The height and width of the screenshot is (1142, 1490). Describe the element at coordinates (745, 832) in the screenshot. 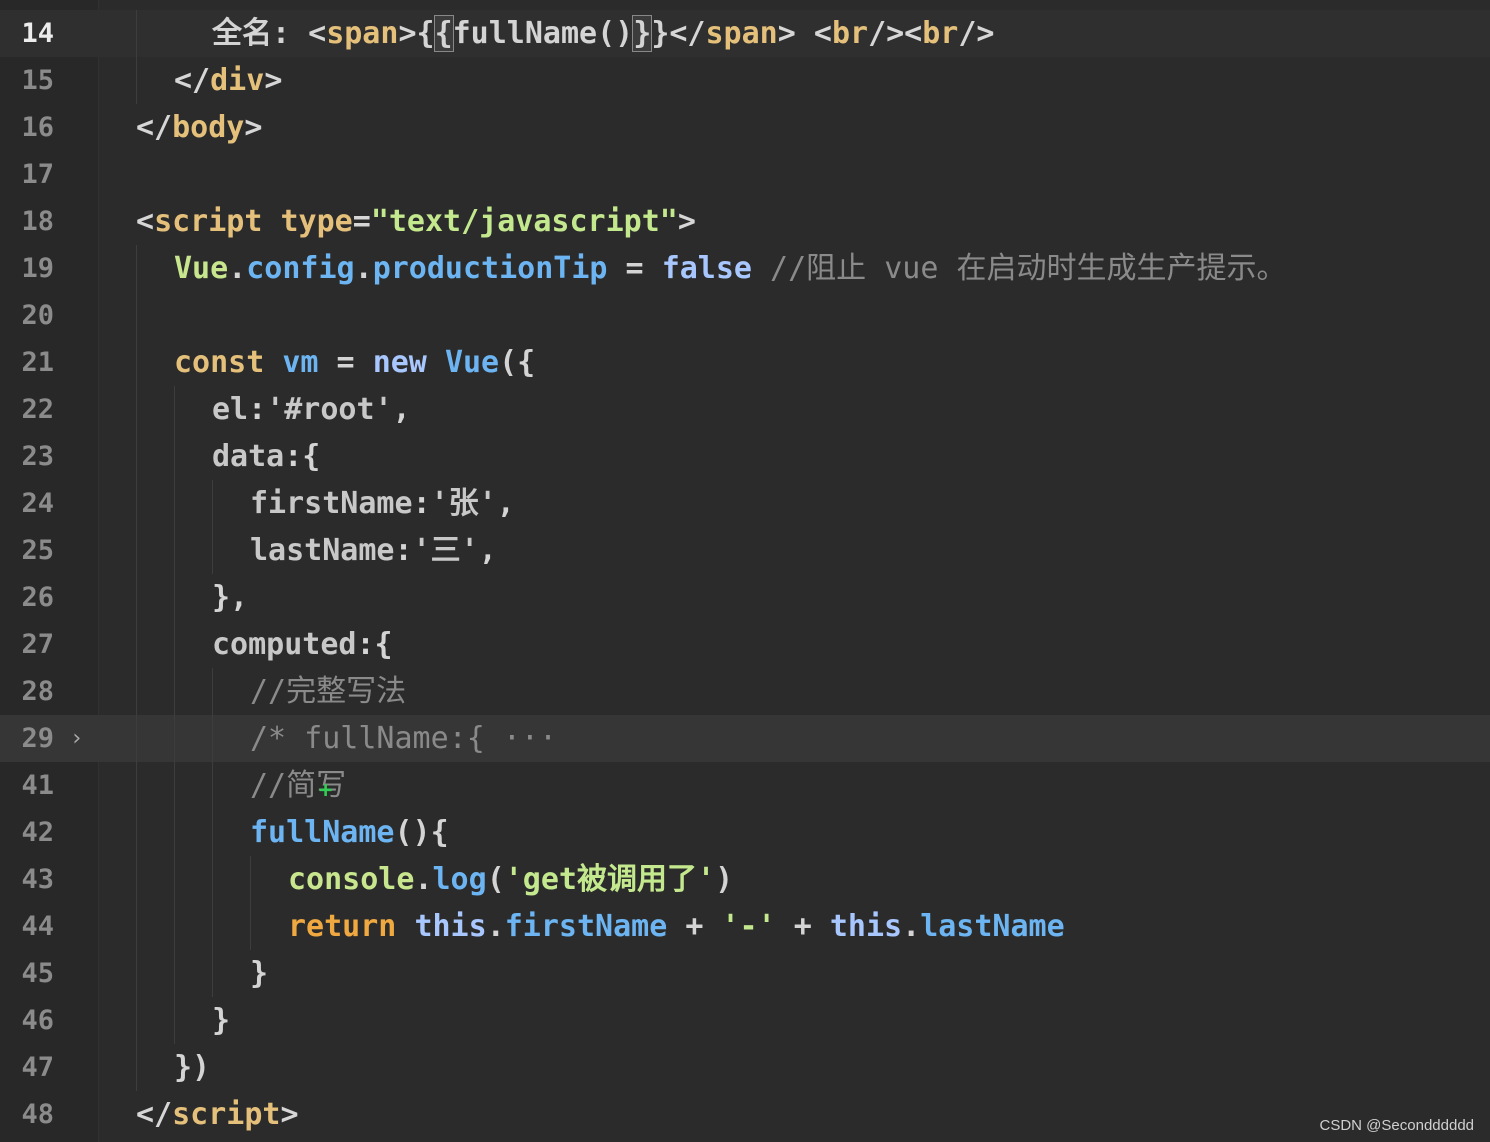

I see `code-line: 42 fullName(){` at that location.